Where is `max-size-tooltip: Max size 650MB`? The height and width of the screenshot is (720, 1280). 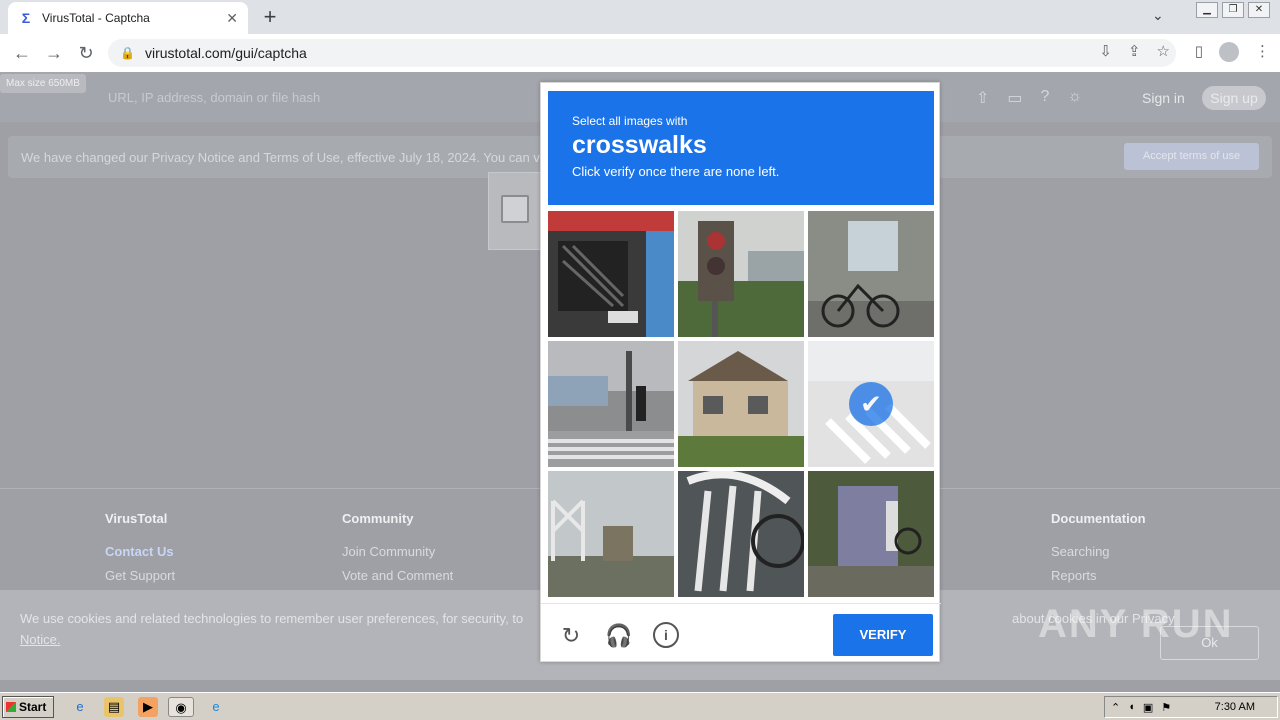
max-size-tooltip: Max size 650MB is located at coordinates (43, 83).